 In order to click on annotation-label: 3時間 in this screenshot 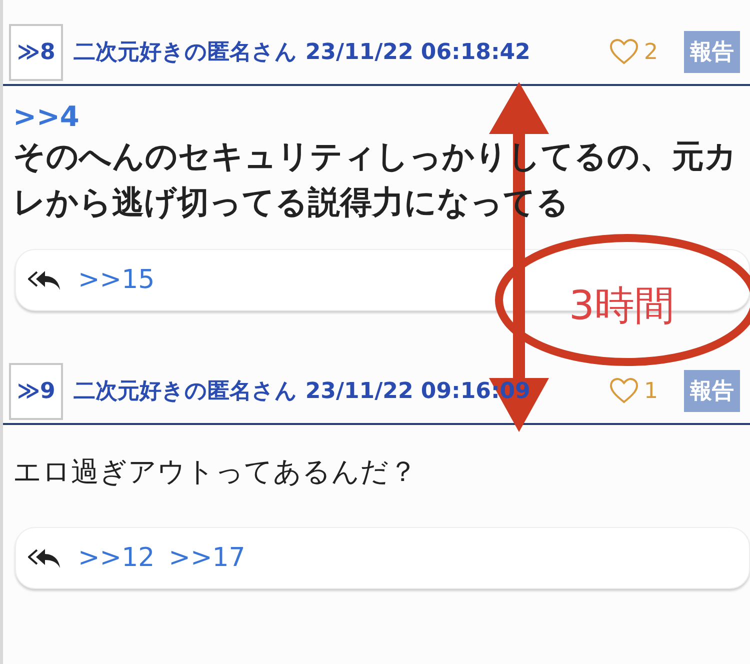, I will do `click(621, 306)`.